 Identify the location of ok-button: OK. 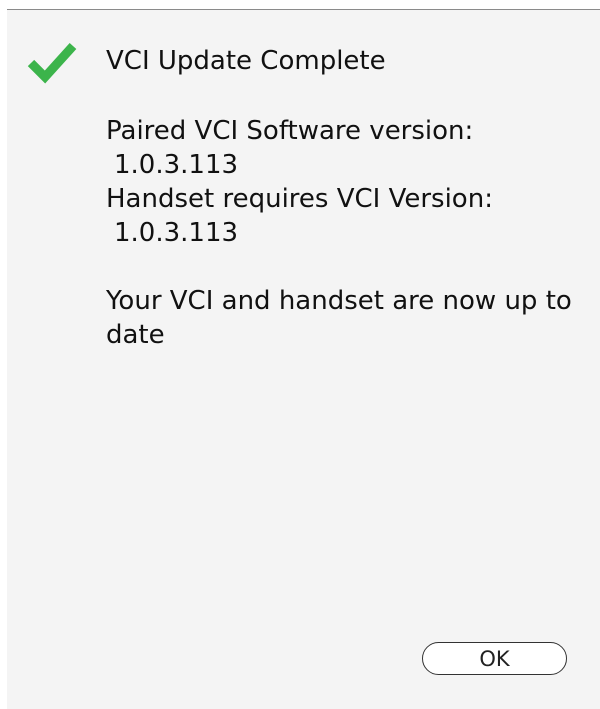
(494, 658).